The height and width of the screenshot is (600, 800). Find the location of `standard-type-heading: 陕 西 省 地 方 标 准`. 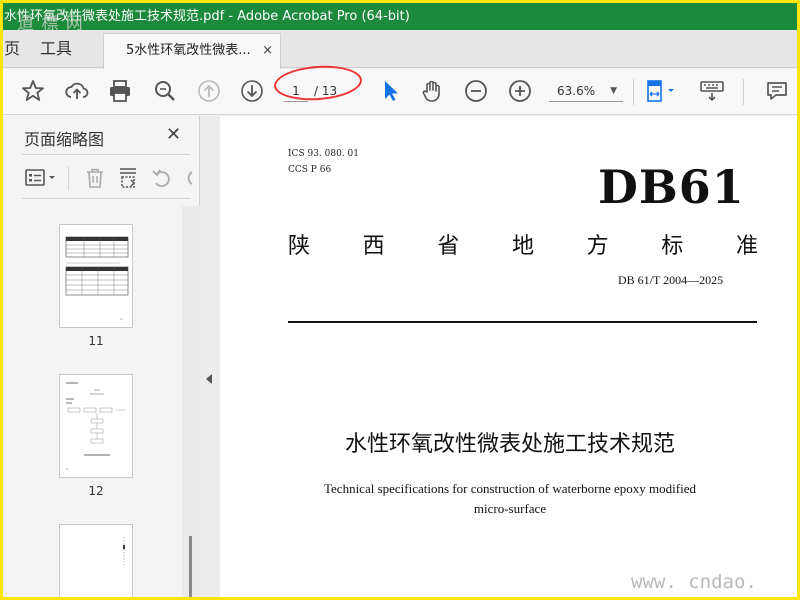

standard-type-heading: 陕 西 省 地 方 标 准 is located at coordinates (523, 244).